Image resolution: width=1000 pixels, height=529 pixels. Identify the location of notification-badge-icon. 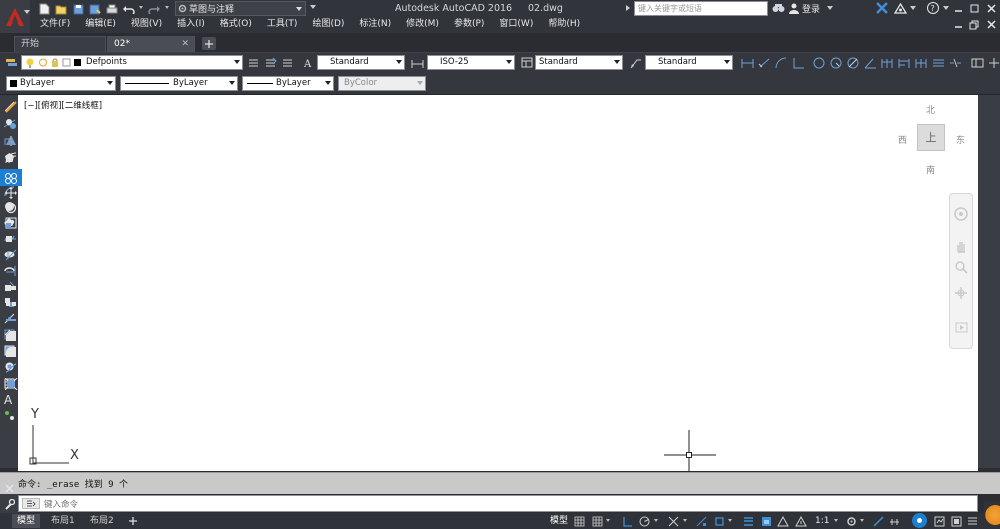
(992, 515).